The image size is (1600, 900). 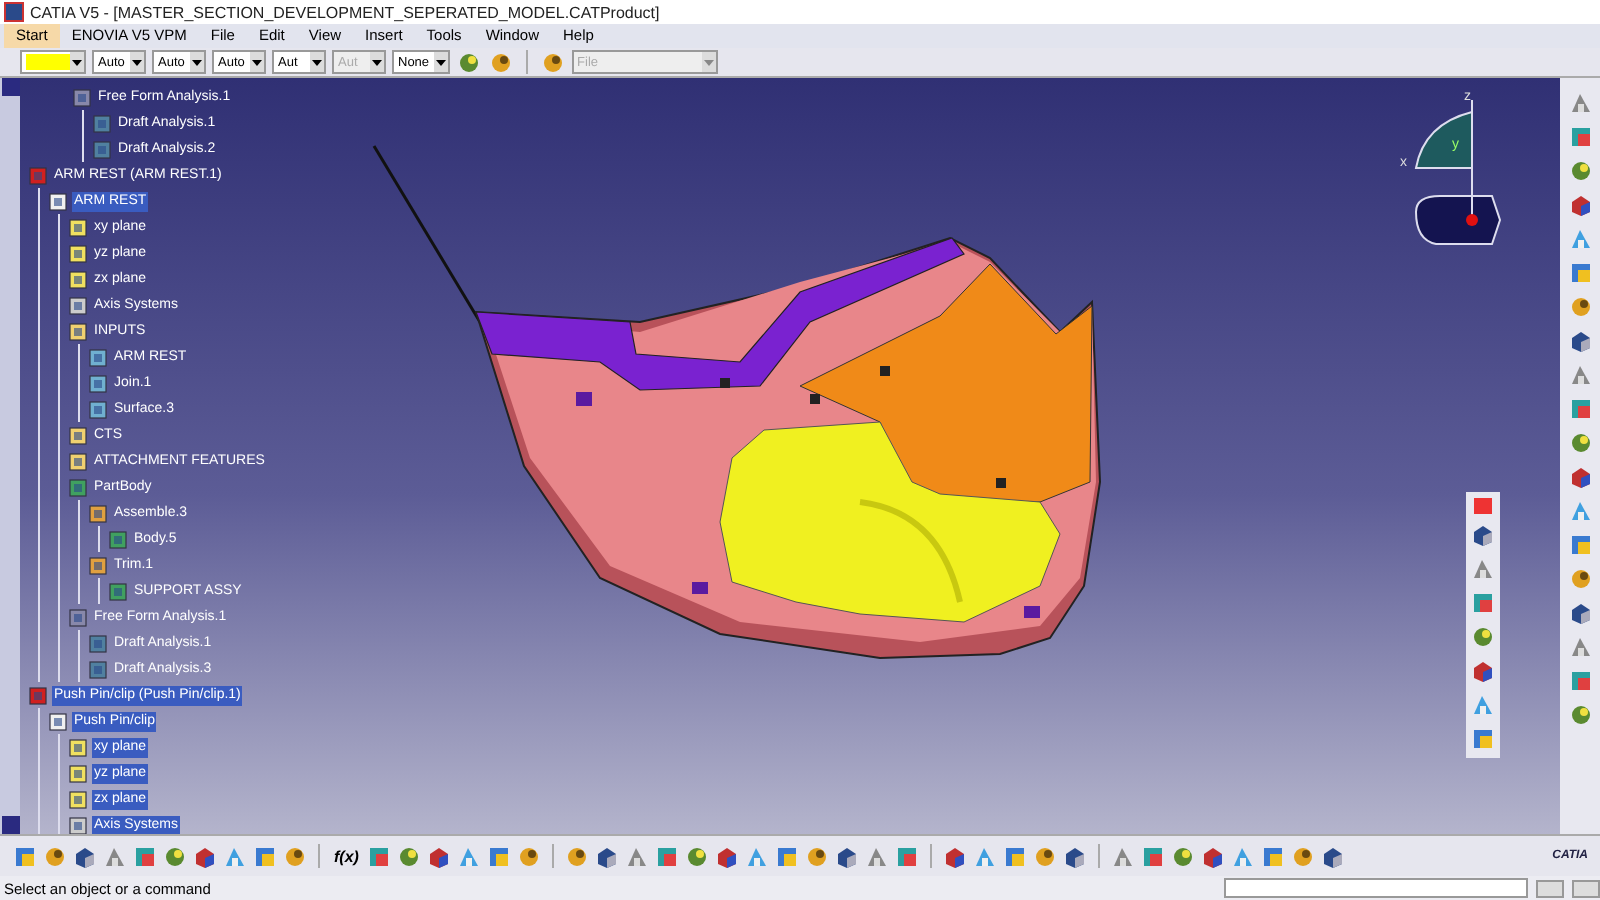 What do you see at coordinates (10, 456) in the screenshot?
I see `scrollbar` at bounding box center [10, 456].